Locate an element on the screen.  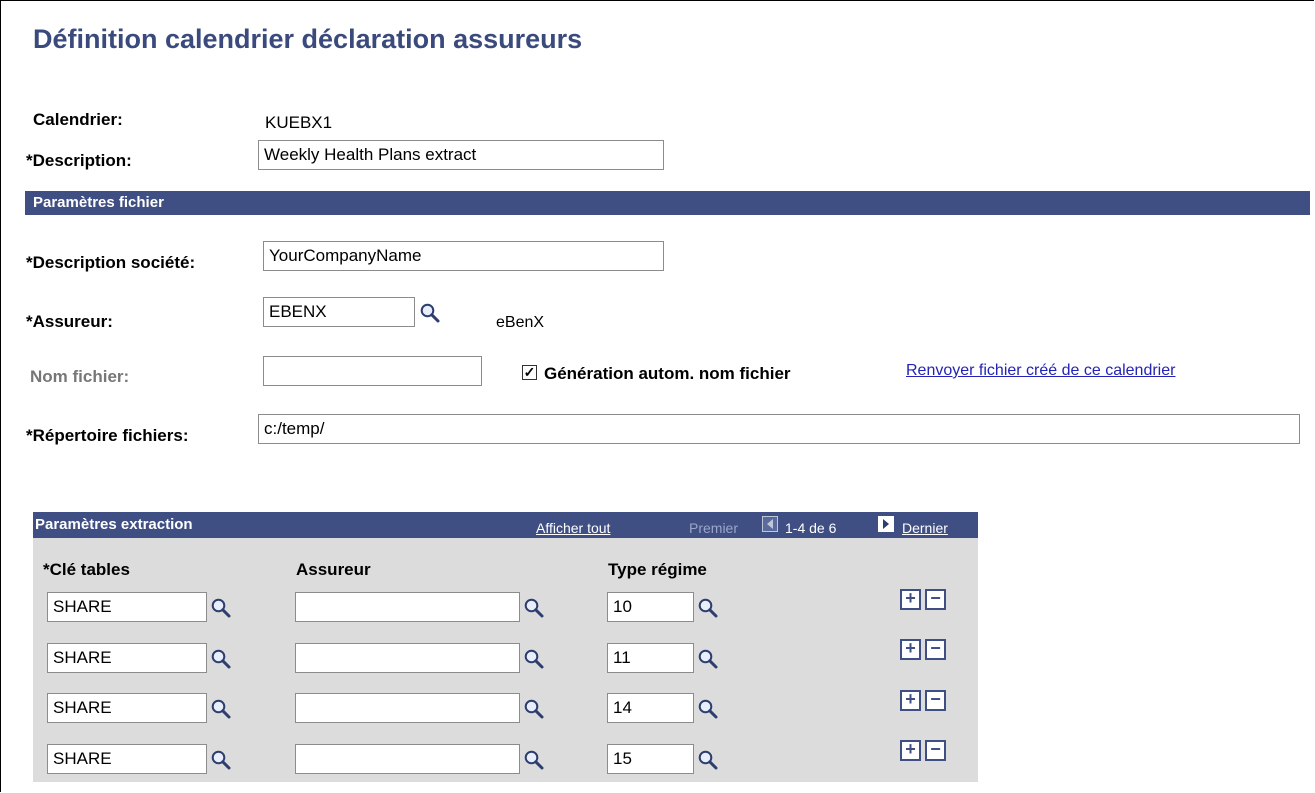
resend-file-link: Renvoyer fichier créé de ce calendrier is located at coordinates (1040, 371).